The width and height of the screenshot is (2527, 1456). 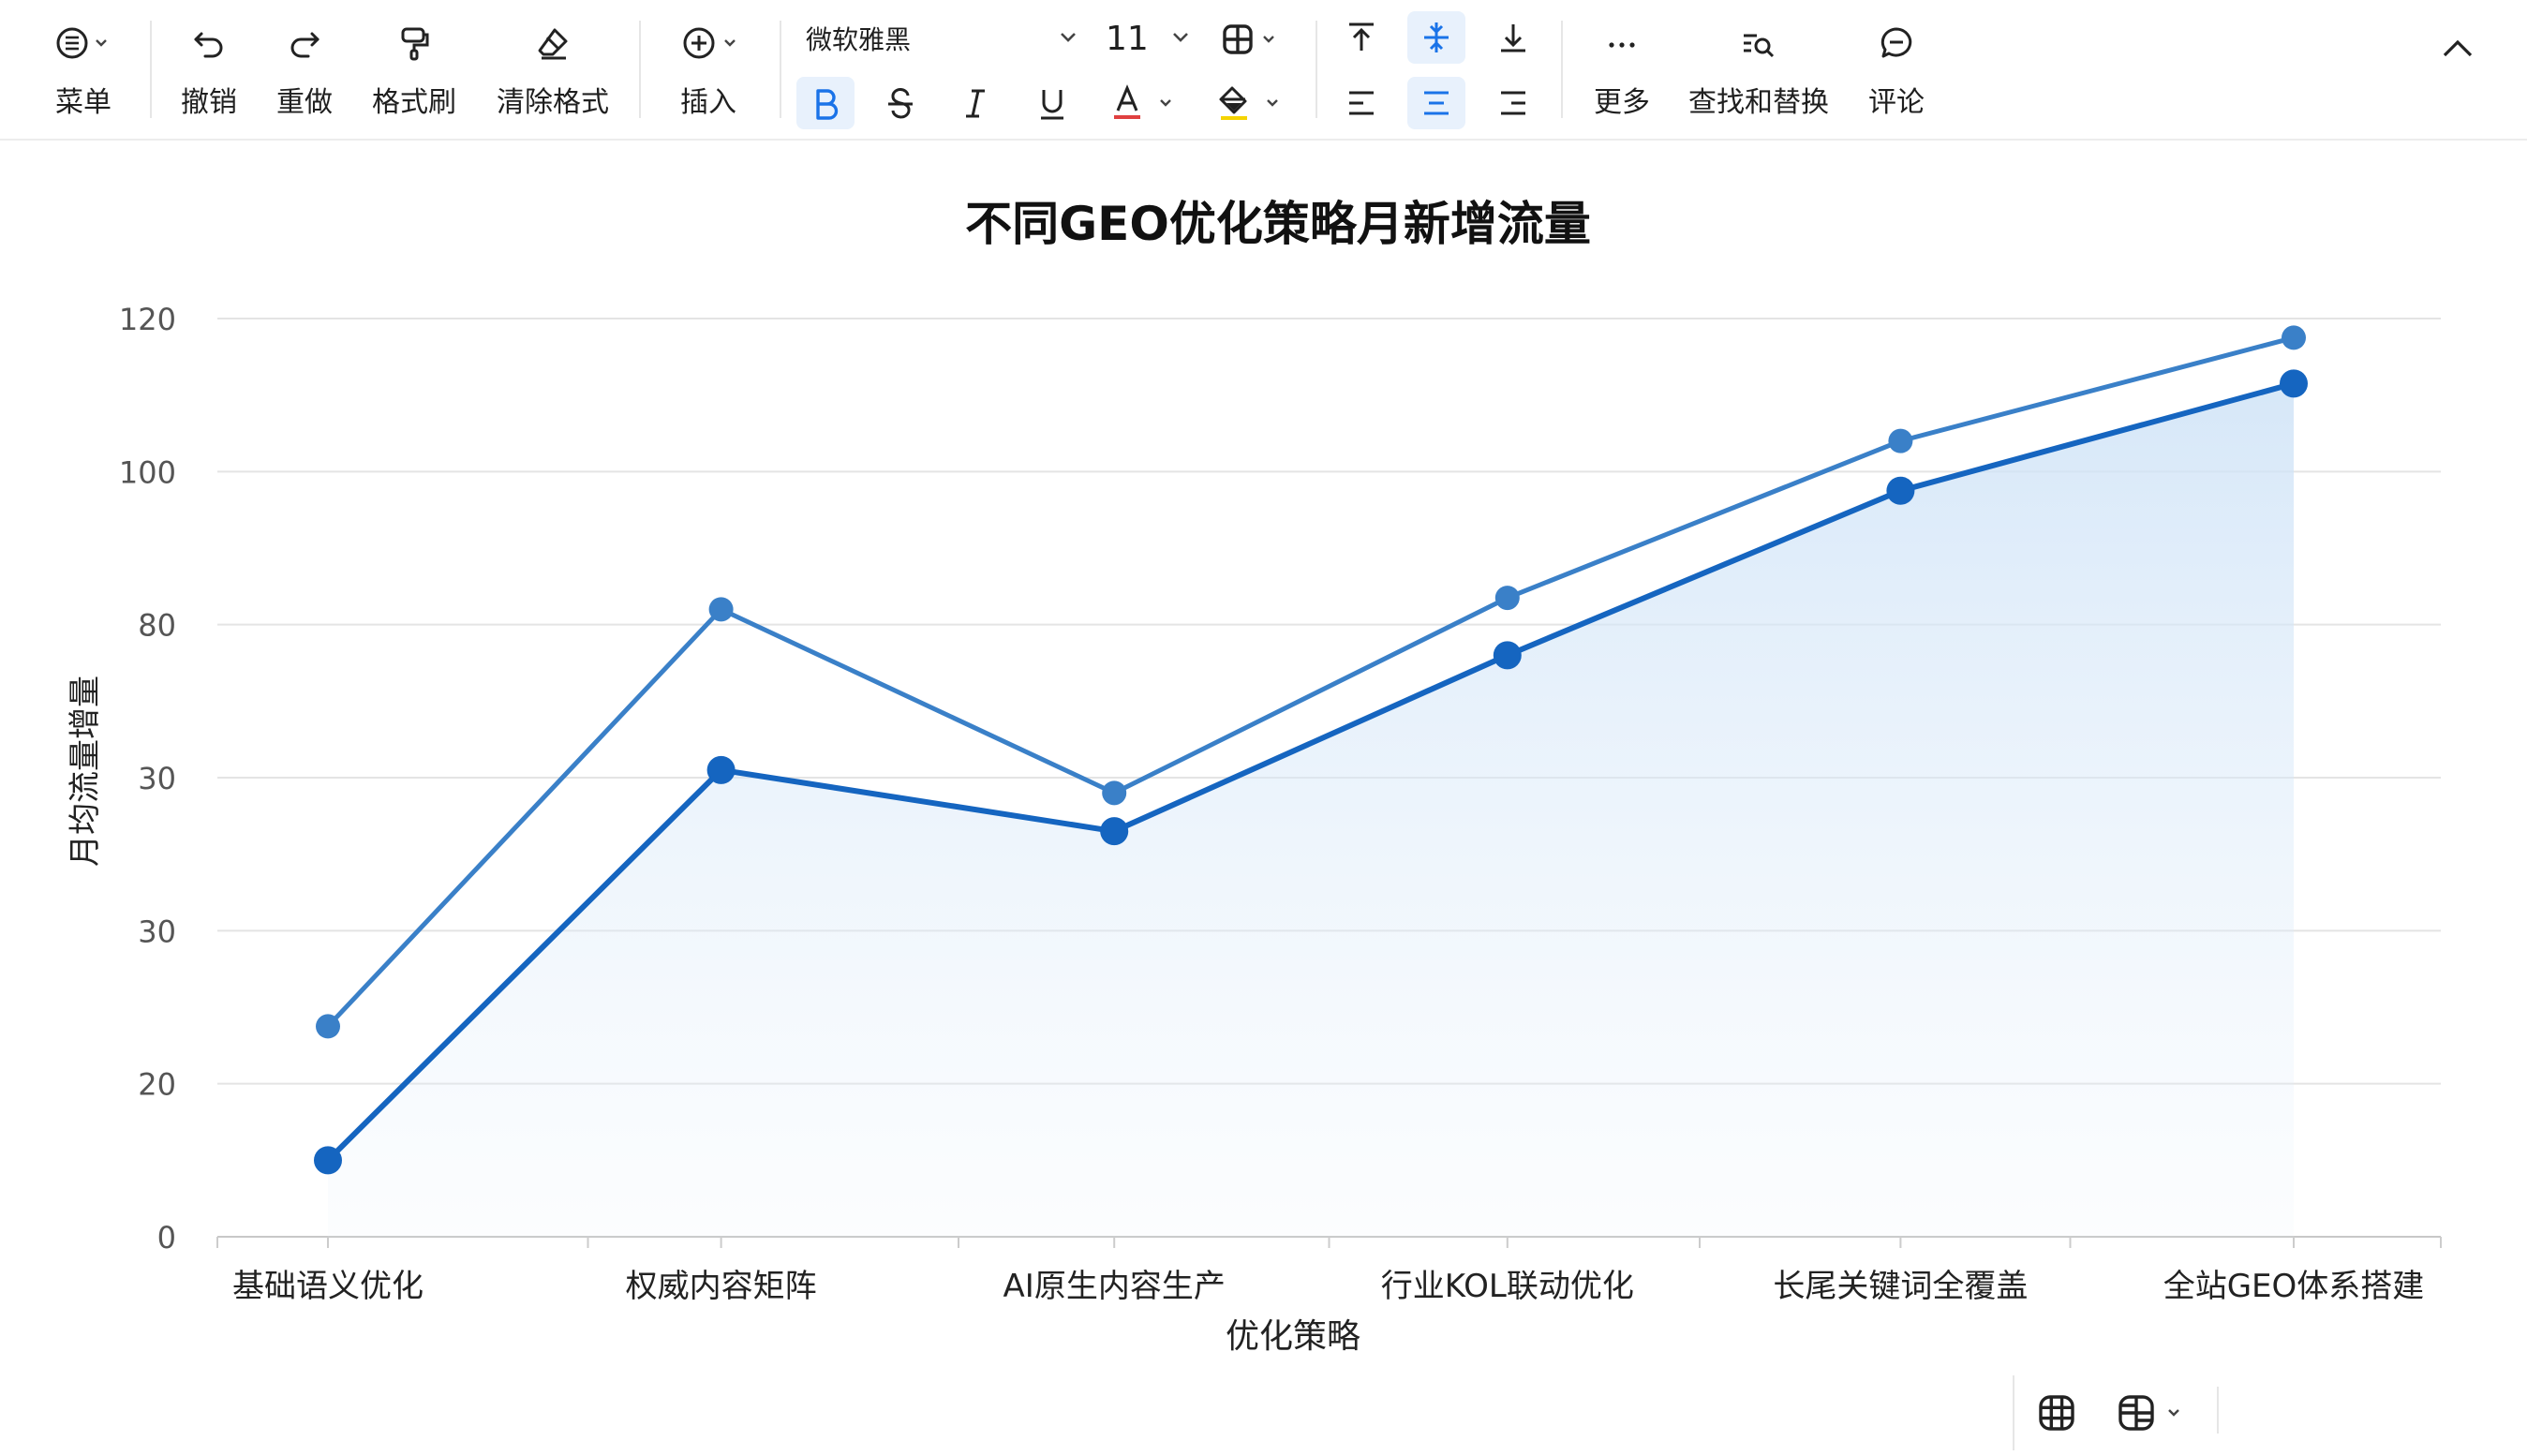 What do you see at coordinates (1622, 102) in the screenshot?
I see `more-label: 更多` at bounding box center [1622, 102].